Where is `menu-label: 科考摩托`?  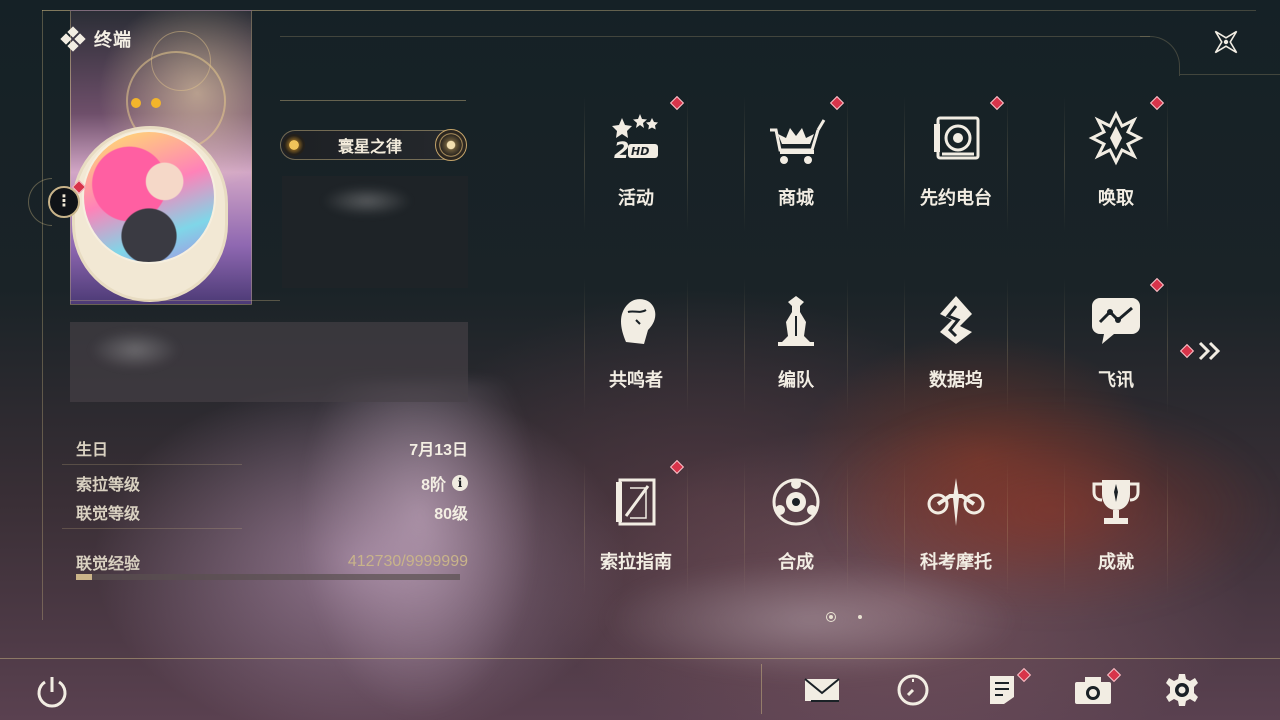 menu-label: 科考摩托 is located at coordinates (956, 562).